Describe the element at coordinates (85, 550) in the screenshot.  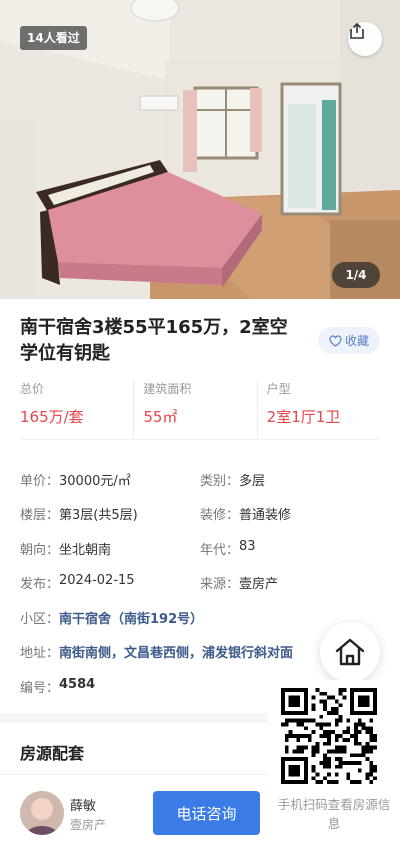
I see `detail-value: 坐北朝南` at that location.